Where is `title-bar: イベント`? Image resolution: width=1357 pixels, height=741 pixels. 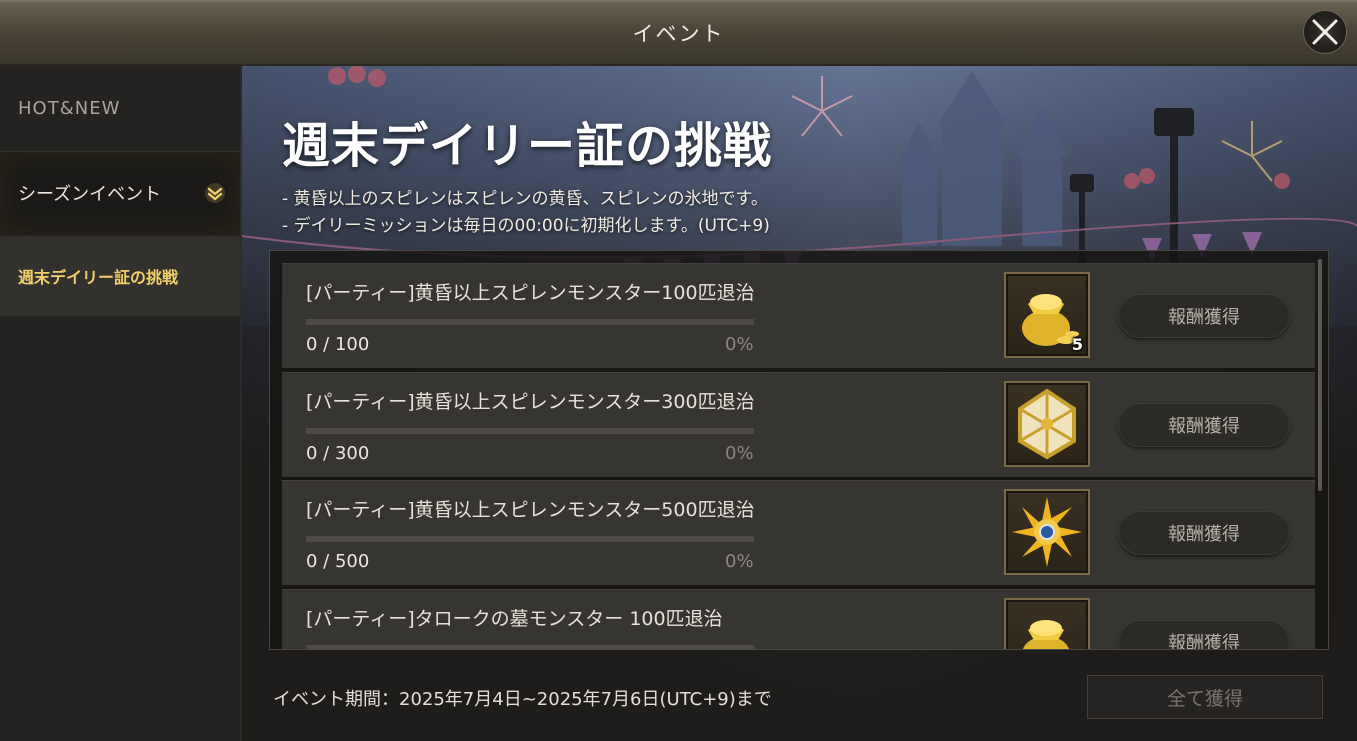 title-bar: イベント is located at coordinates (678, 33).